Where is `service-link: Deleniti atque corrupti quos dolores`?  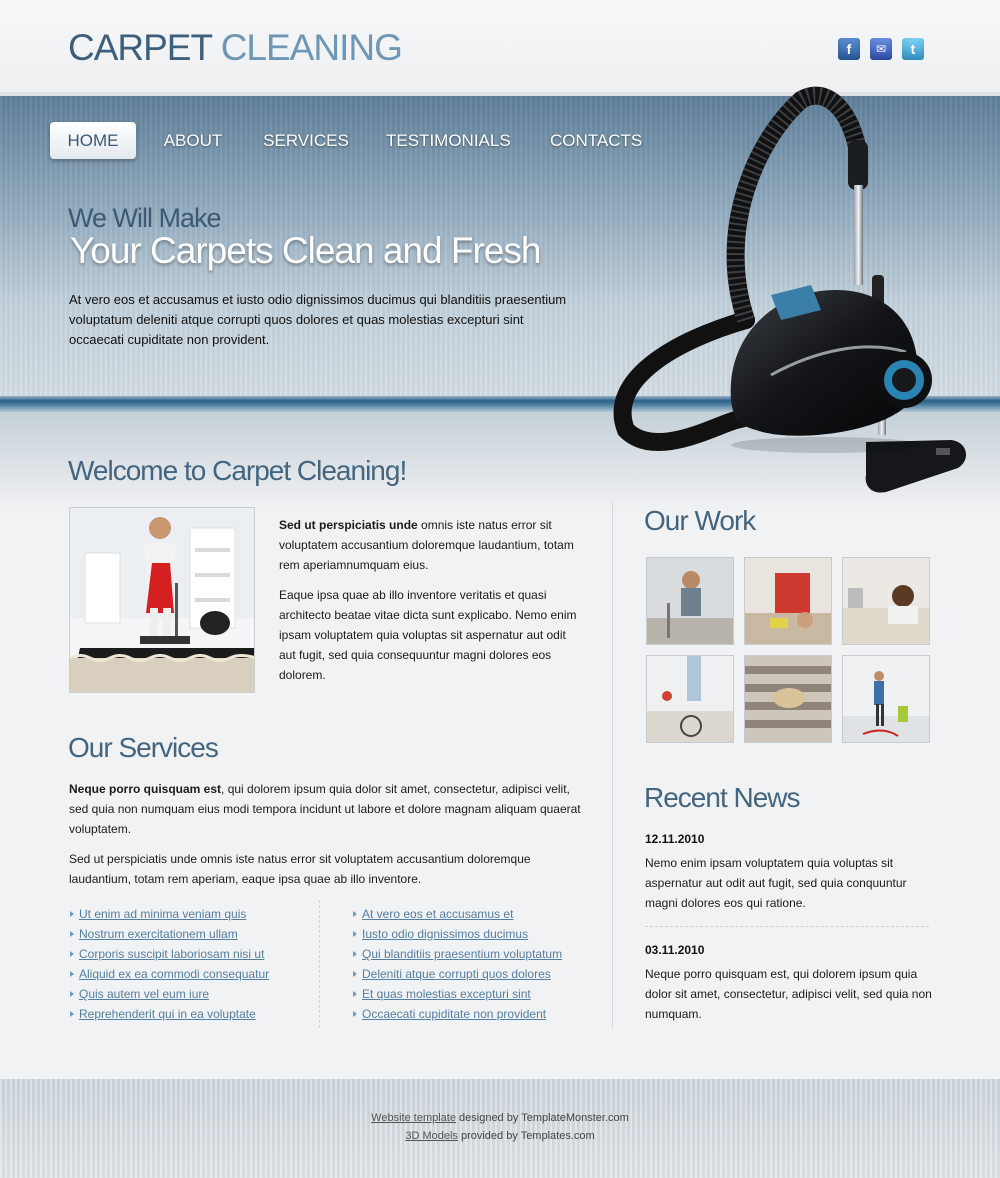
service-link: Deleniti atque corrupti quos dolores is located at coordinates (456, 974).